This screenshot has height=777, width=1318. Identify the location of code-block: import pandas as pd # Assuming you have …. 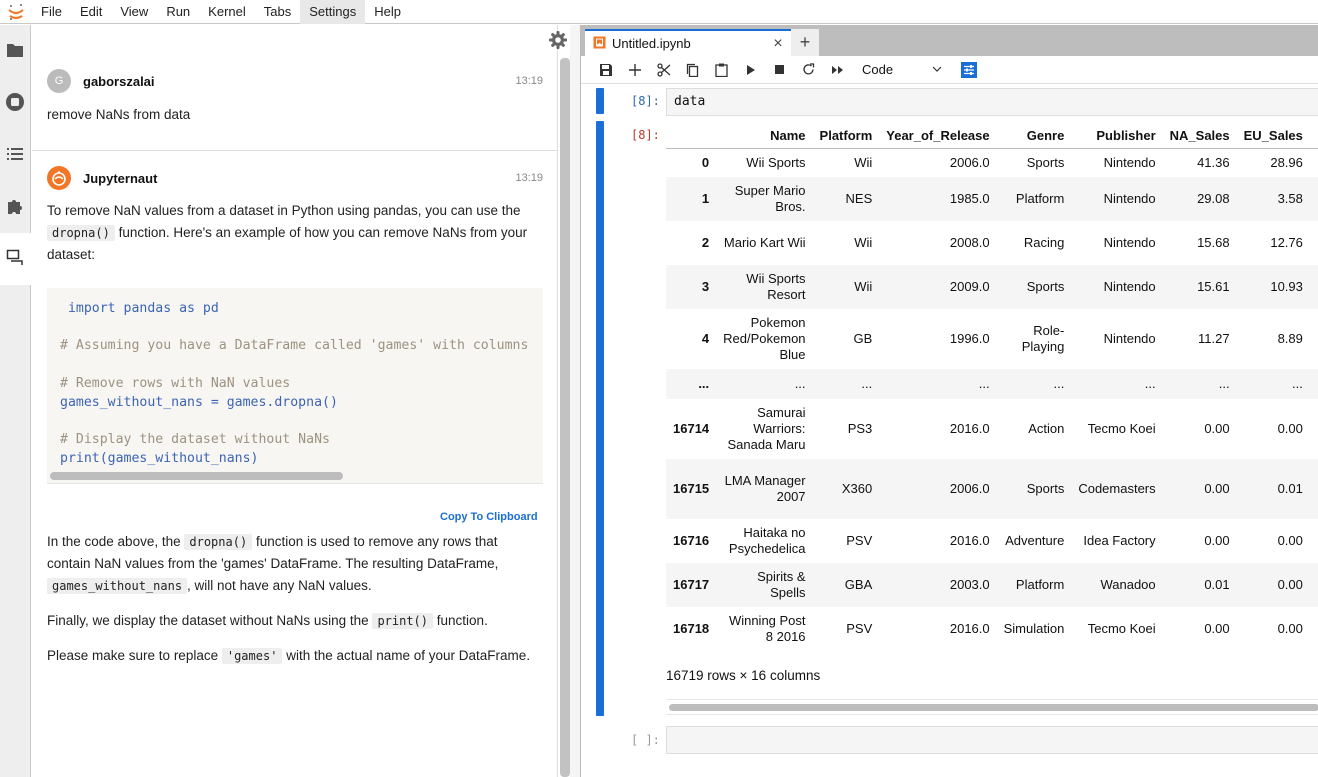
(295, 386).